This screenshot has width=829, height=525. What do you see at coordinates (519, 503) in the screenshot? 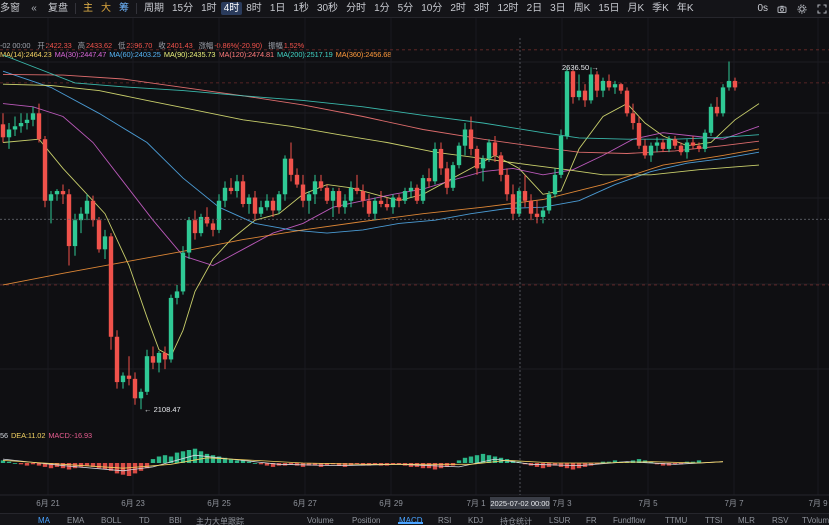
I see `crosshair-date-label: 2025-07-02 00:00` at bounding box center [519, 503].